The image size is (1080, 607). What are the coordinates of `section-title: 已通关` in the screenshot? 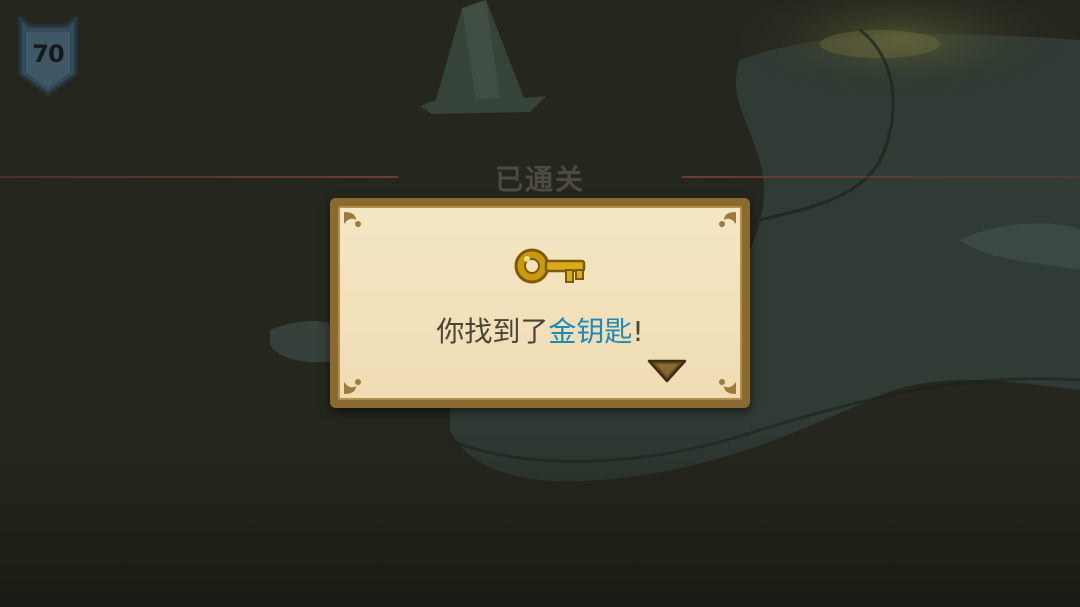 It's located at (539, 179).